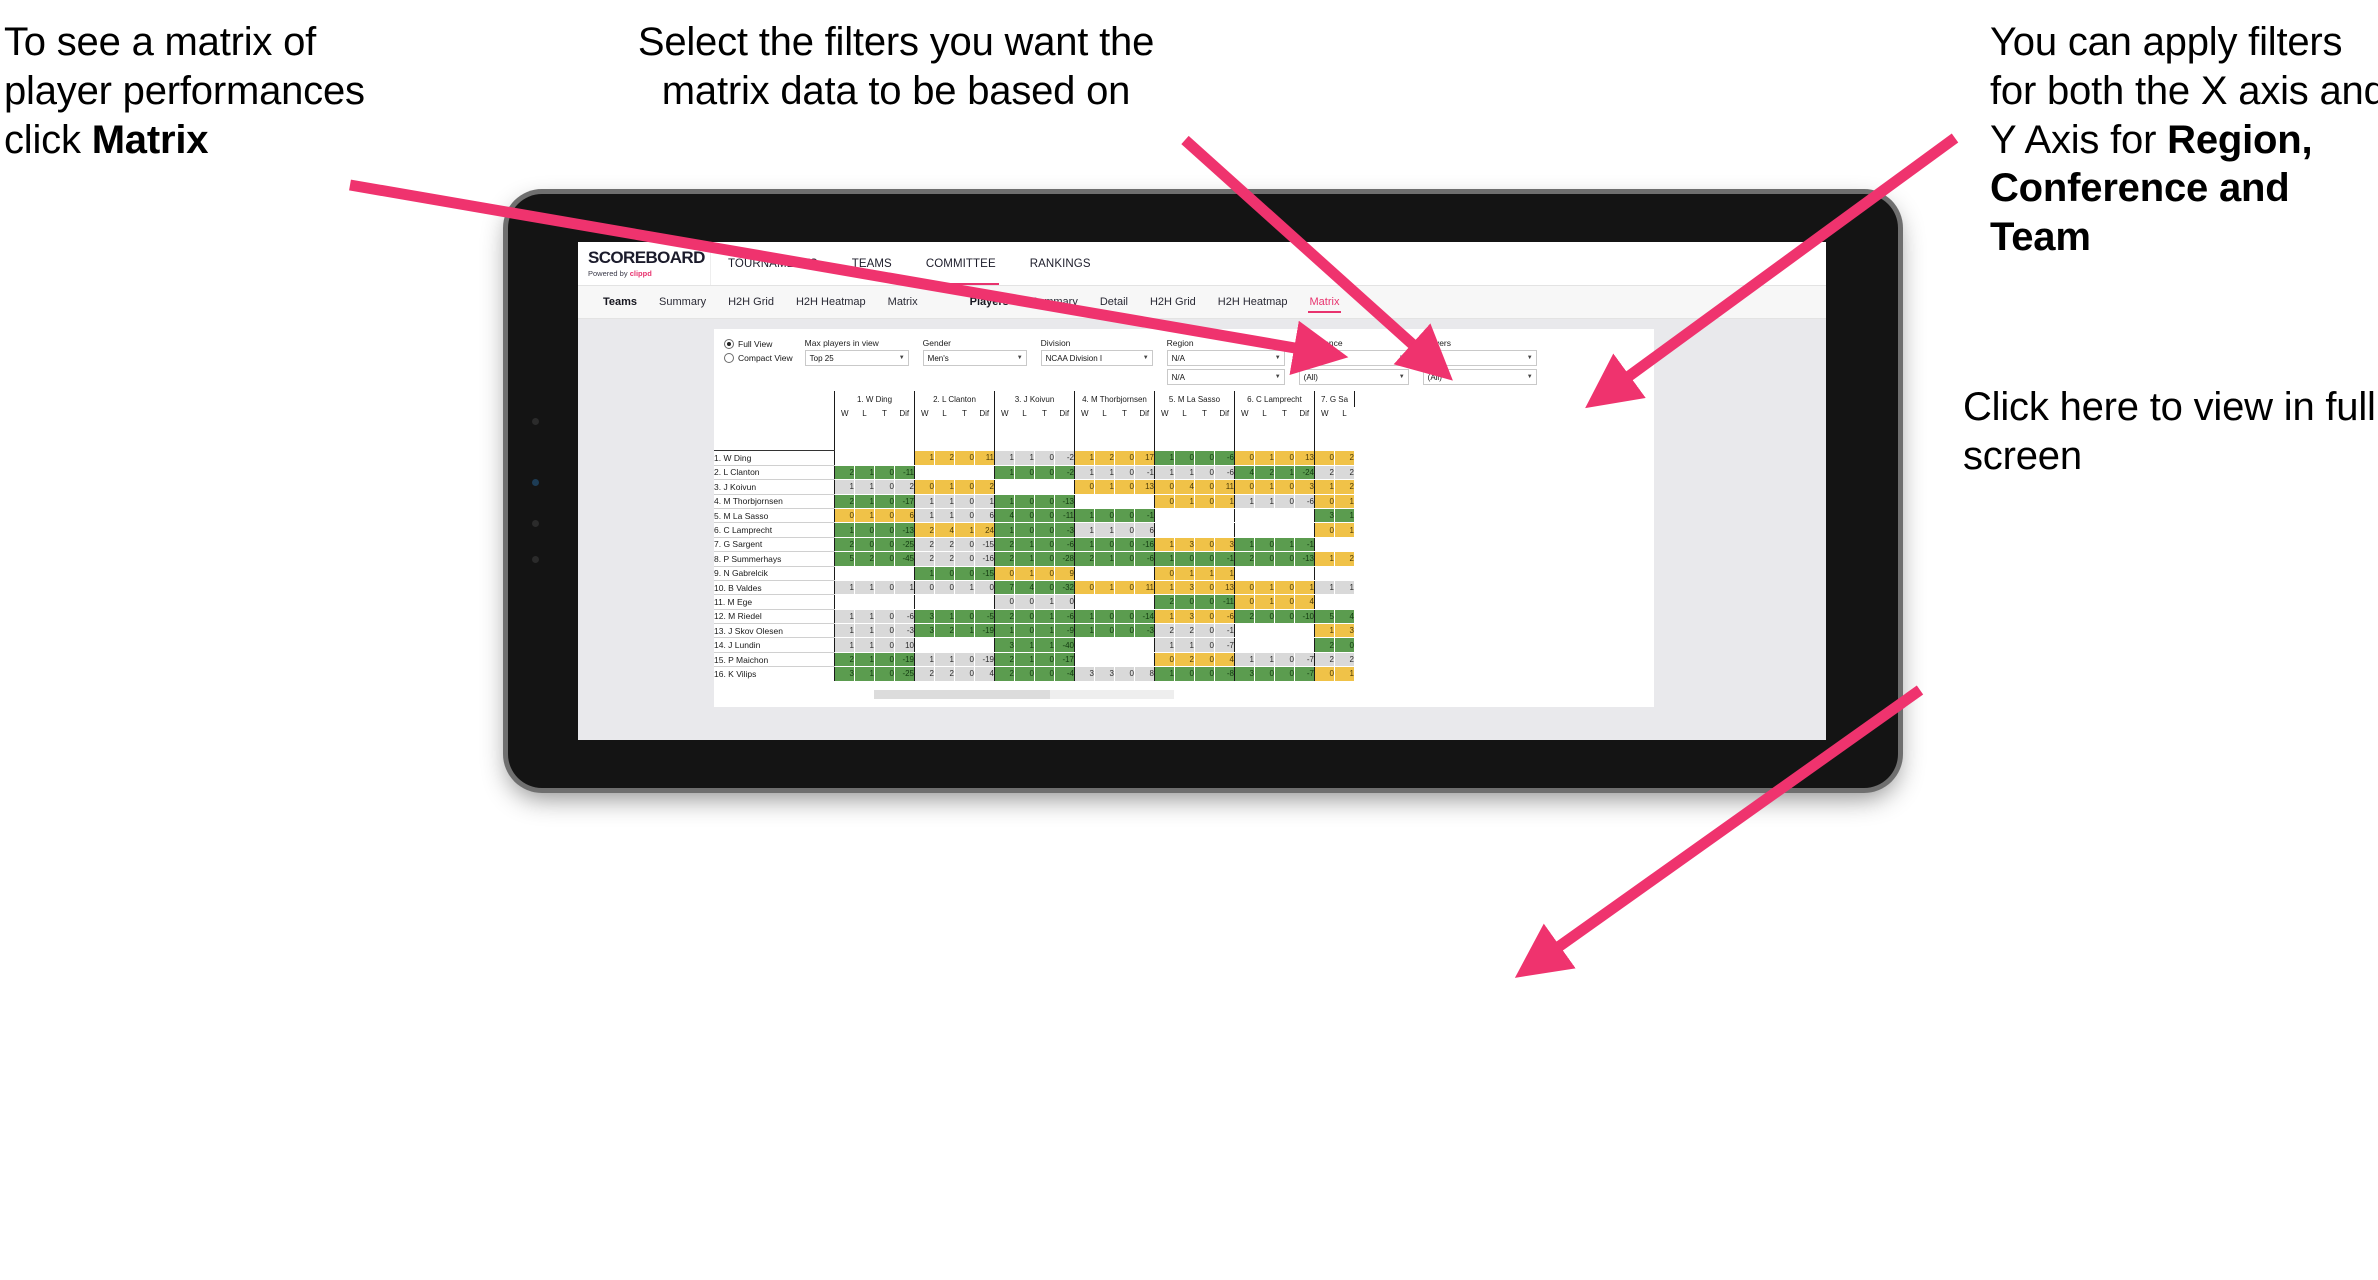  What do you see at coordinates (1096, 358) in the screenshot?
I see `dropdown-division: NCAA Division I ▼` at bounding box center [1096, 358].